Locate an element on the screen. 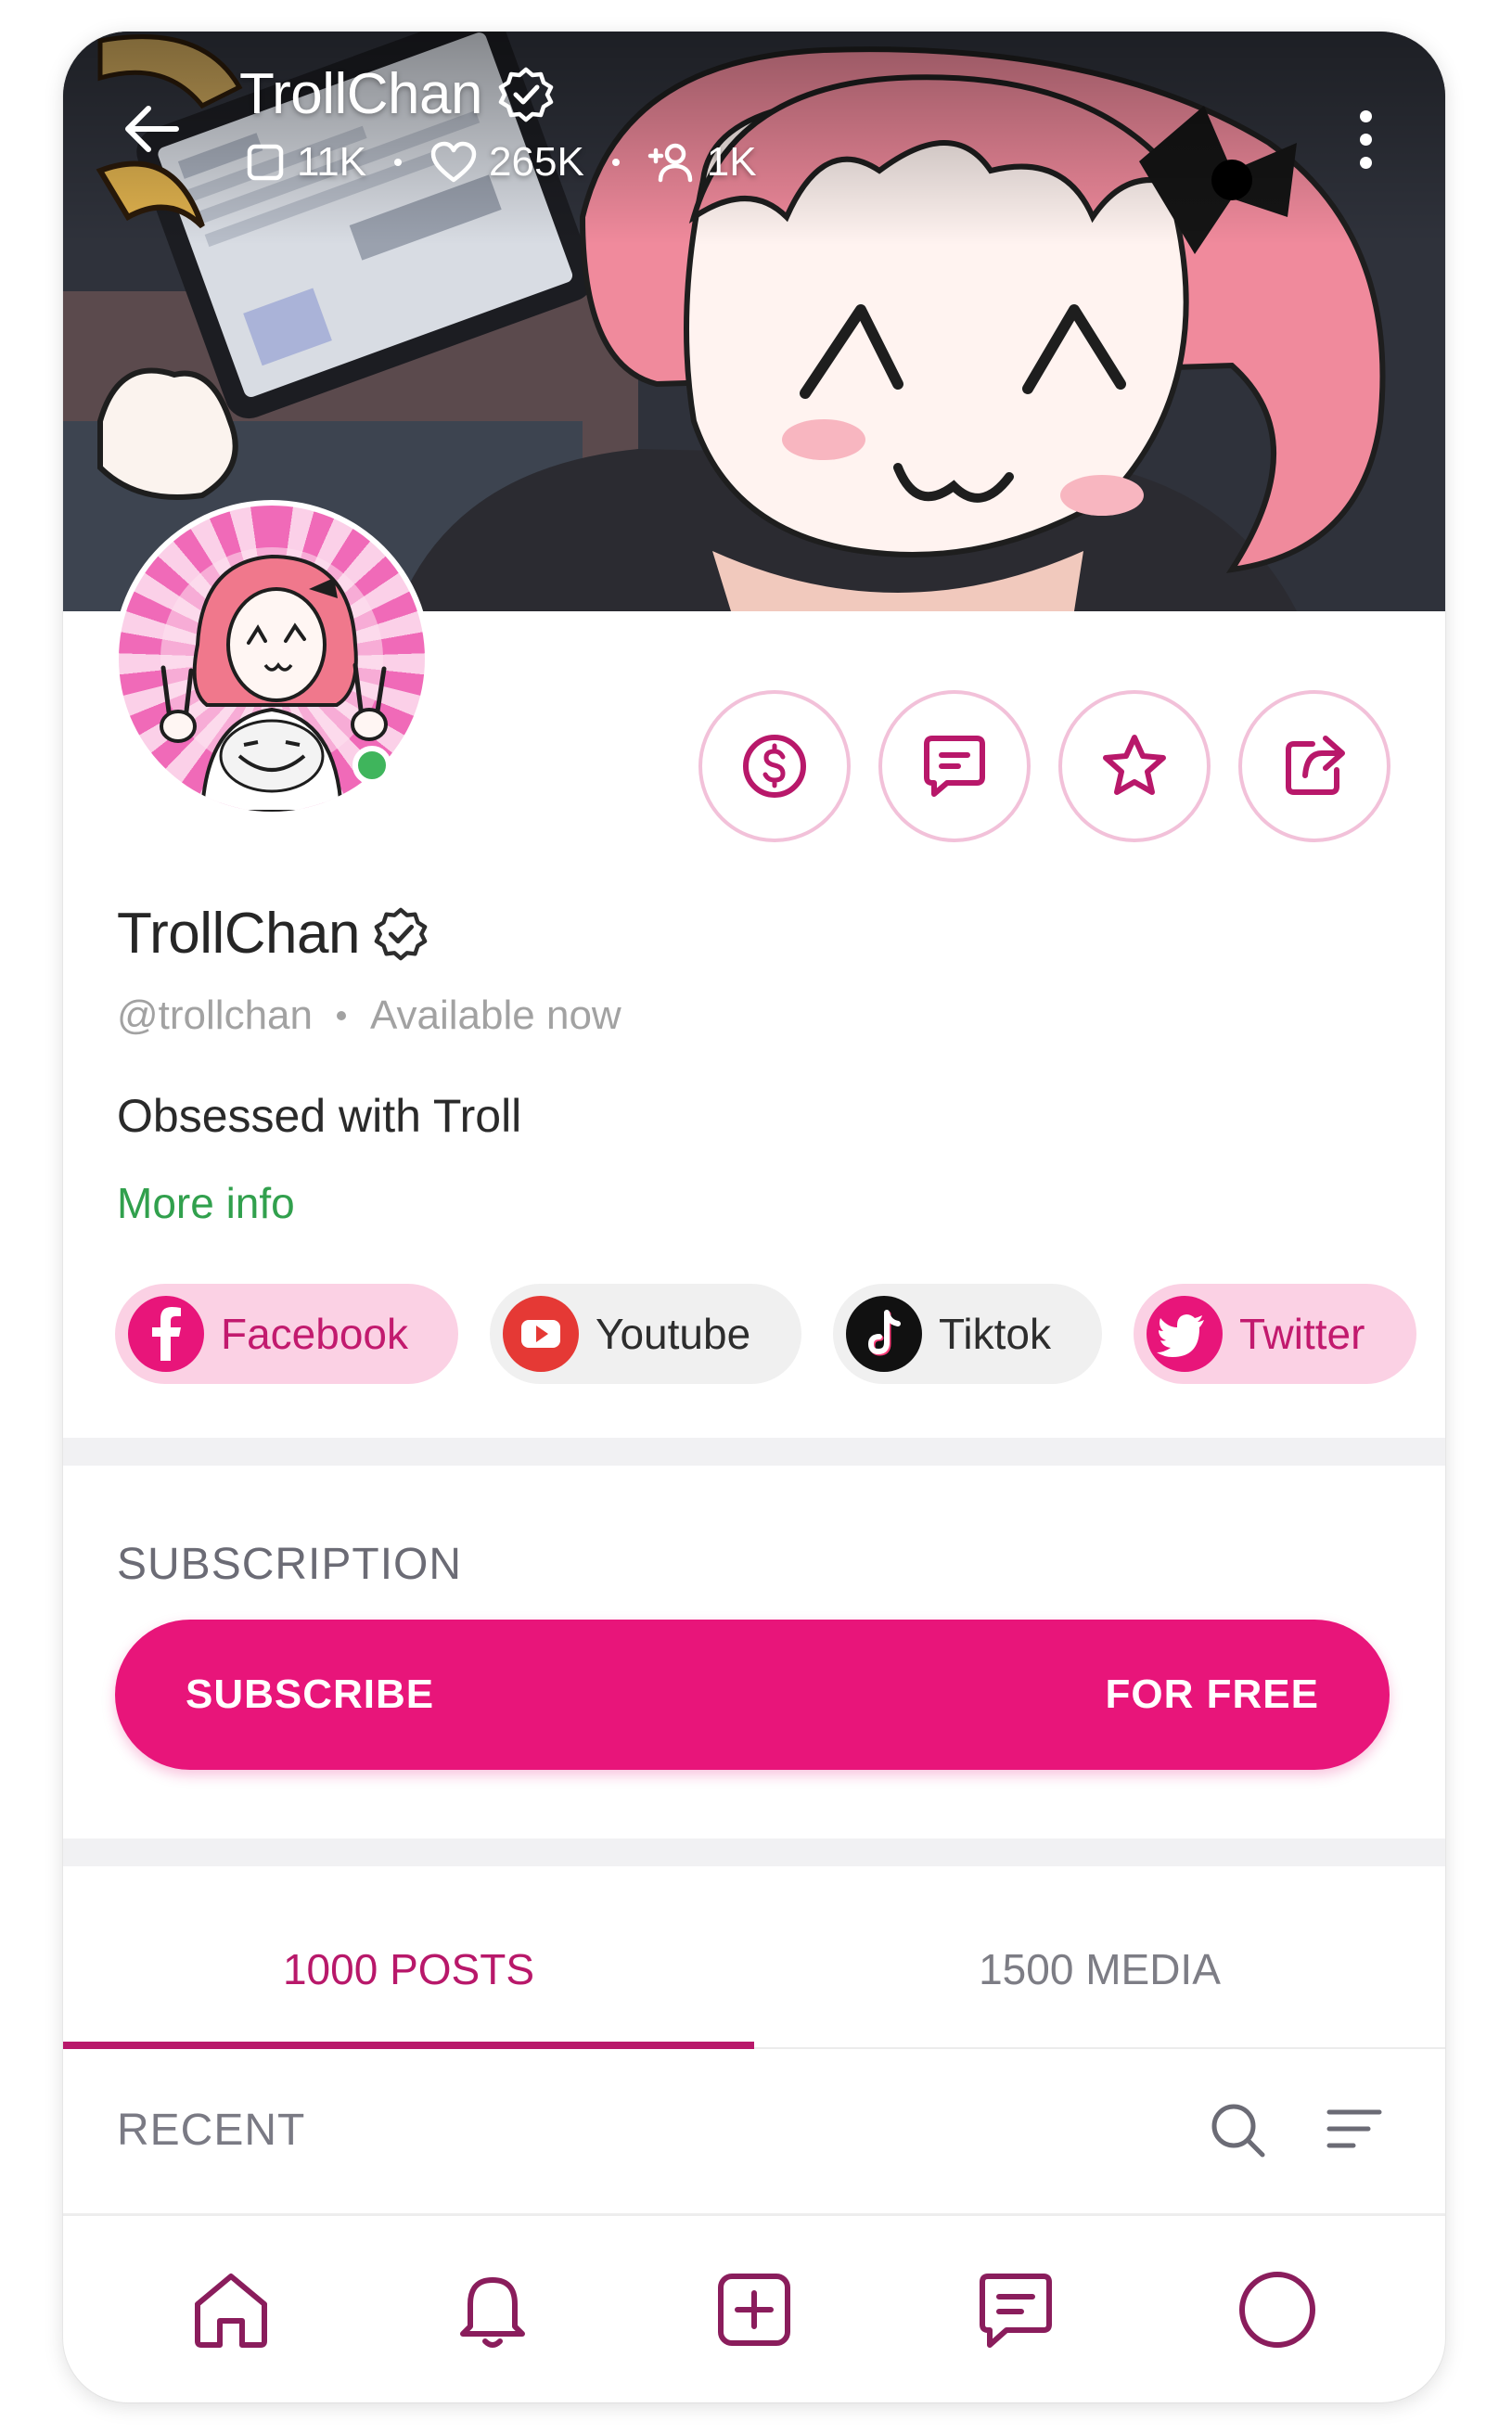 This screenshot has width=1512, height=2434. profile-actions is located at coordinates (1044, 766).